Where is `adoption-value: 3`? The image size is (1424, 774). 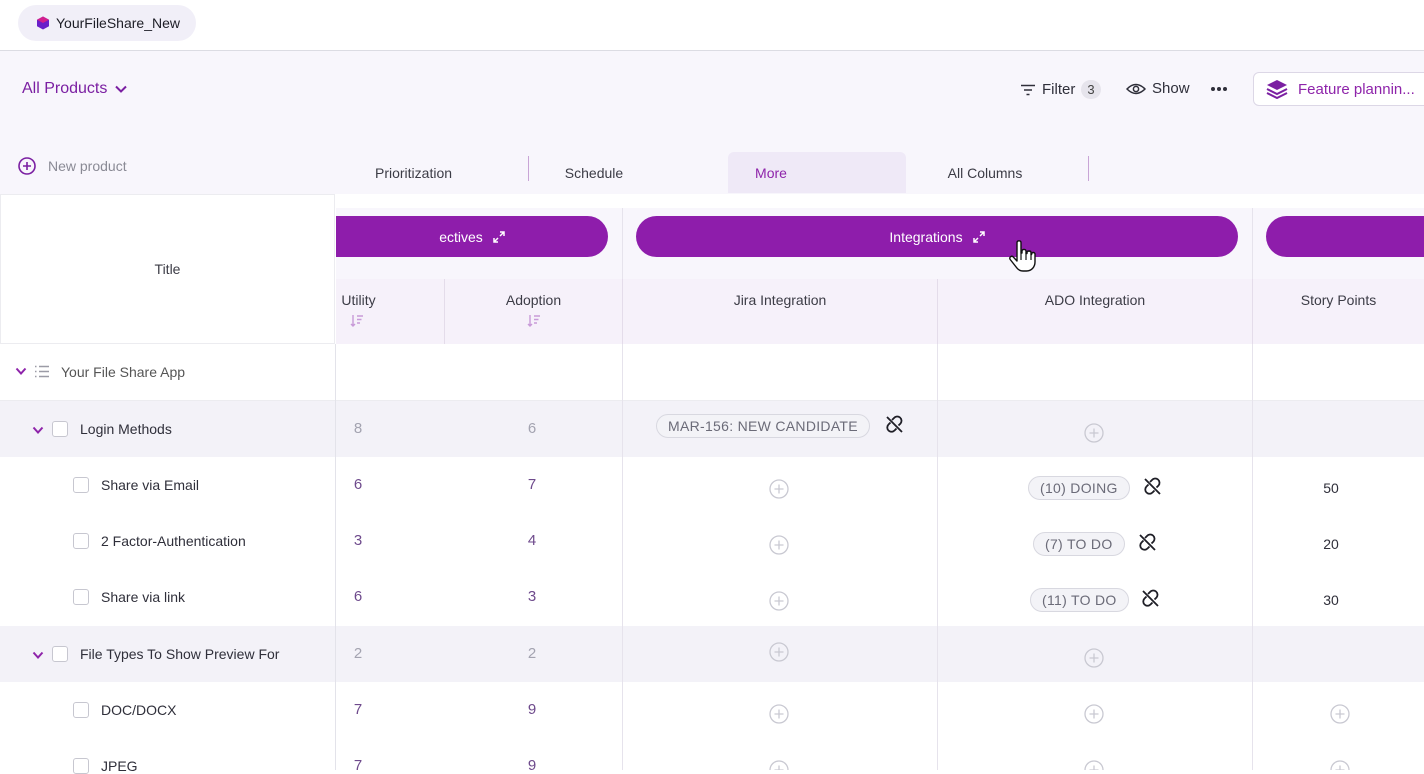
adoption-value: 3 is located at coordinates (532, 596).